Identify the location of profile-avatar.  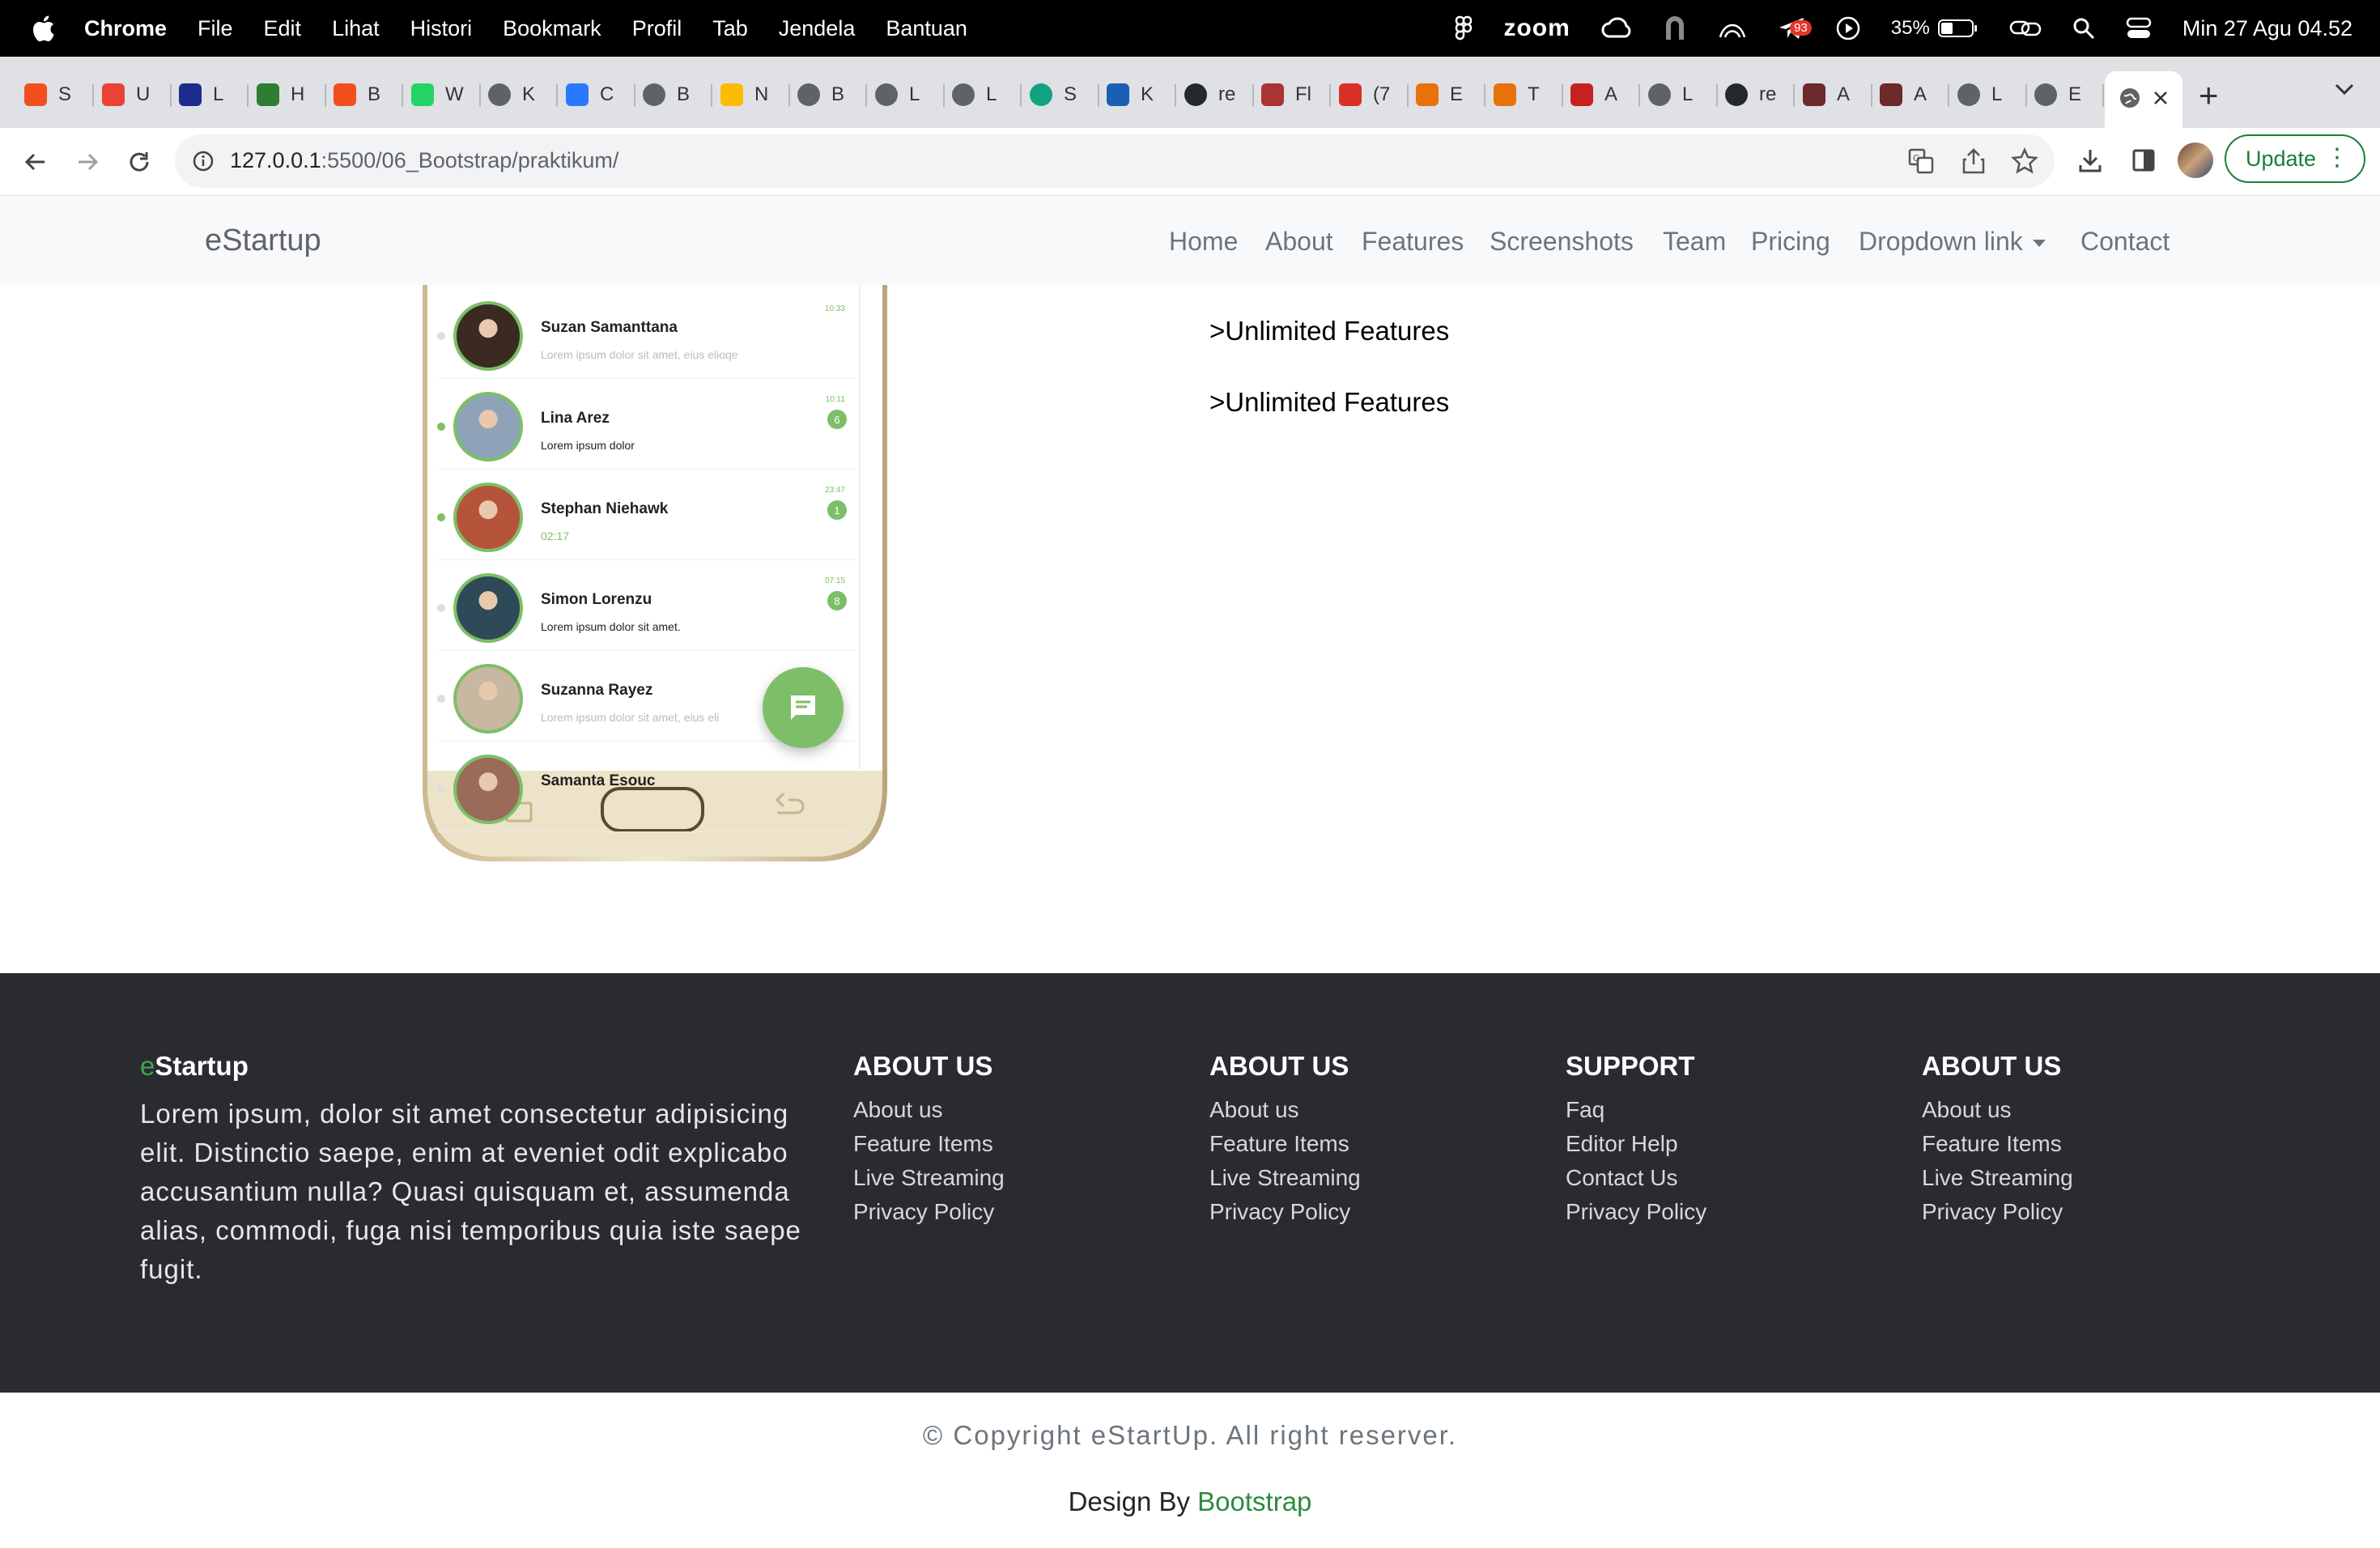
(2195, 160).